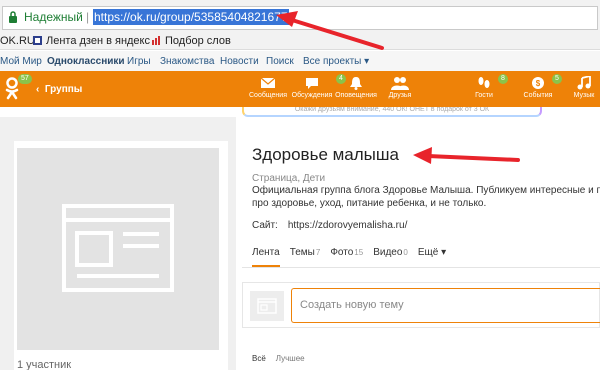 The image size is (600, 370). I want to click on title-annotation-arrow, so click(473, 158).